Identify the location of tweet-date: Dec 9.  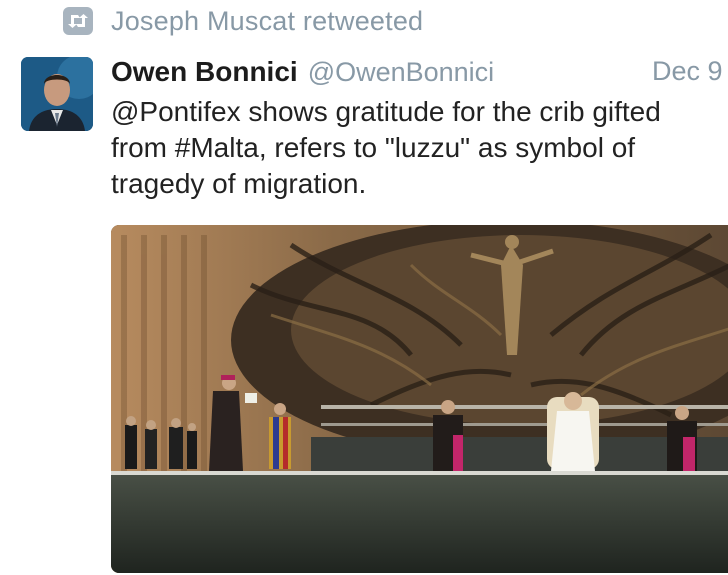
(687, 71).